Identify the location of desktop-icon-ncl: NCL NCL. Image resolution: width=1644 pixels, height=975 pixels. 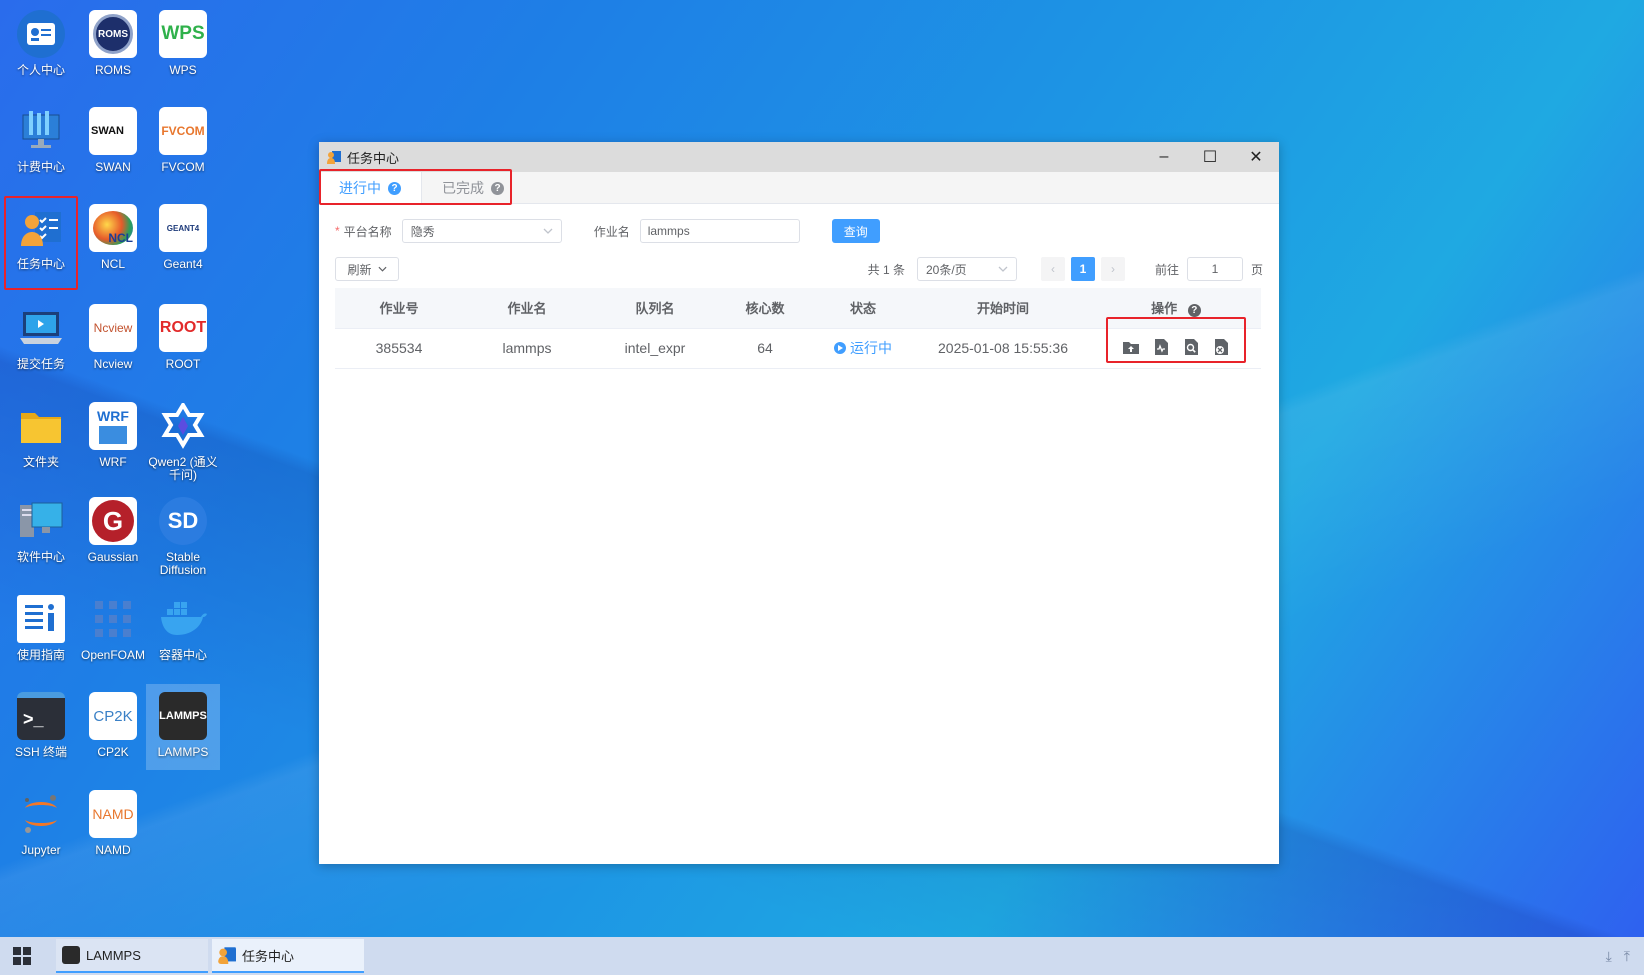
(113, 238).